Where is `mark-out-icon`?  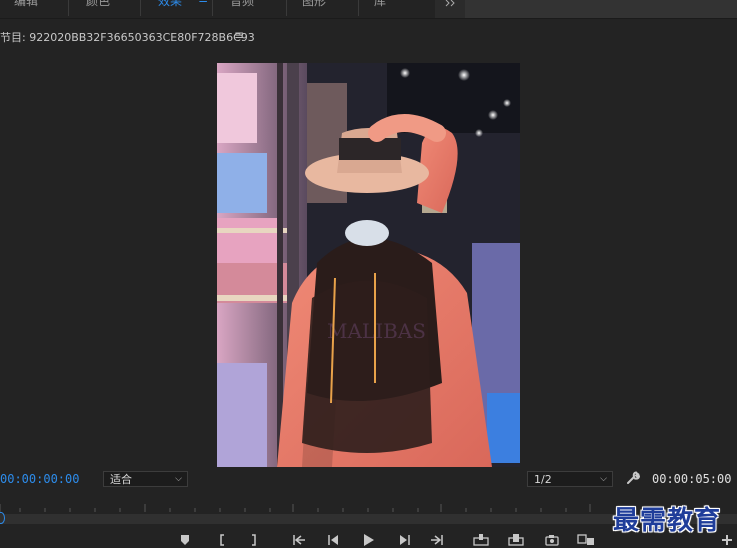
mark-out-icon is located at coordinates (254, 540).